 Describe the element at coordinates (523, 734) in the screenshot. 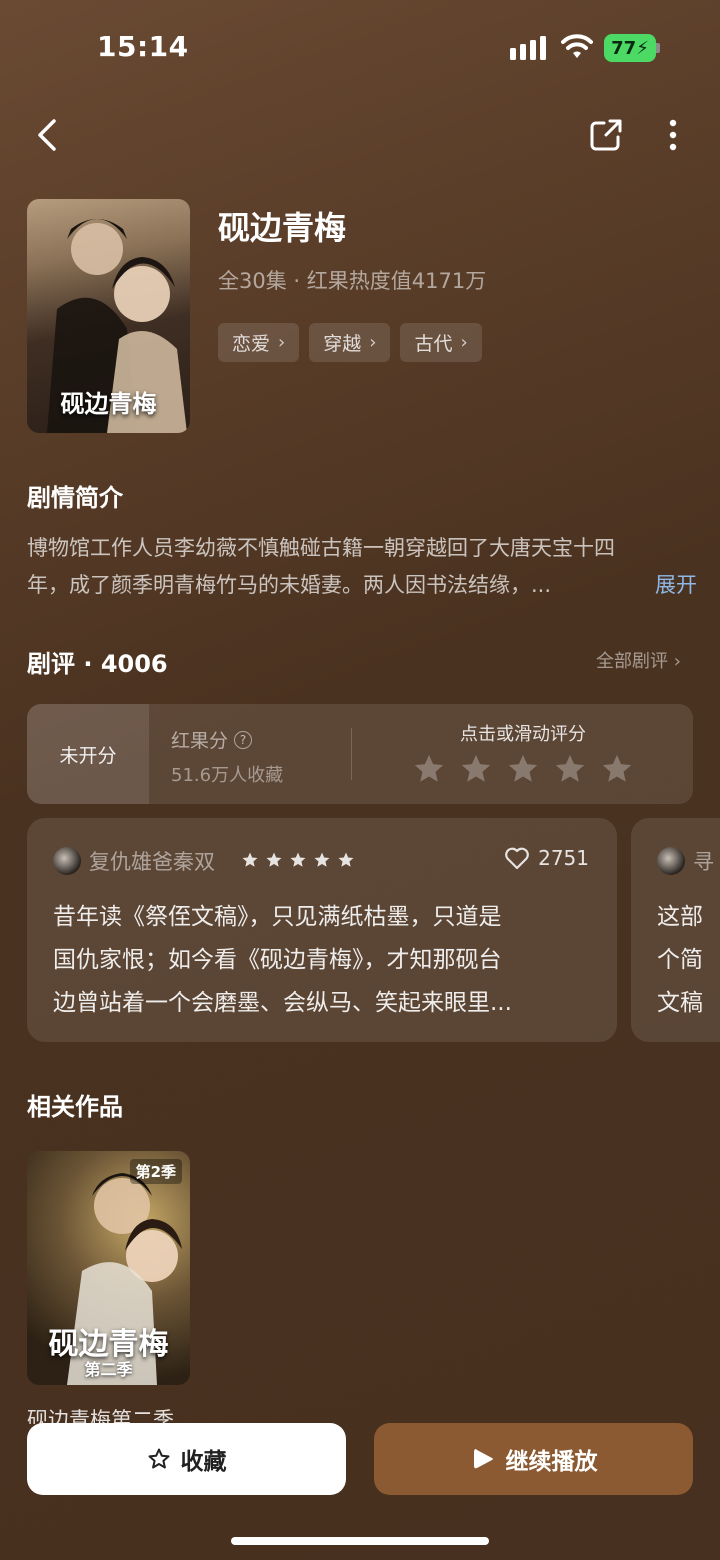

I see `rate-prompt: 点击或滑动评分` at that location.